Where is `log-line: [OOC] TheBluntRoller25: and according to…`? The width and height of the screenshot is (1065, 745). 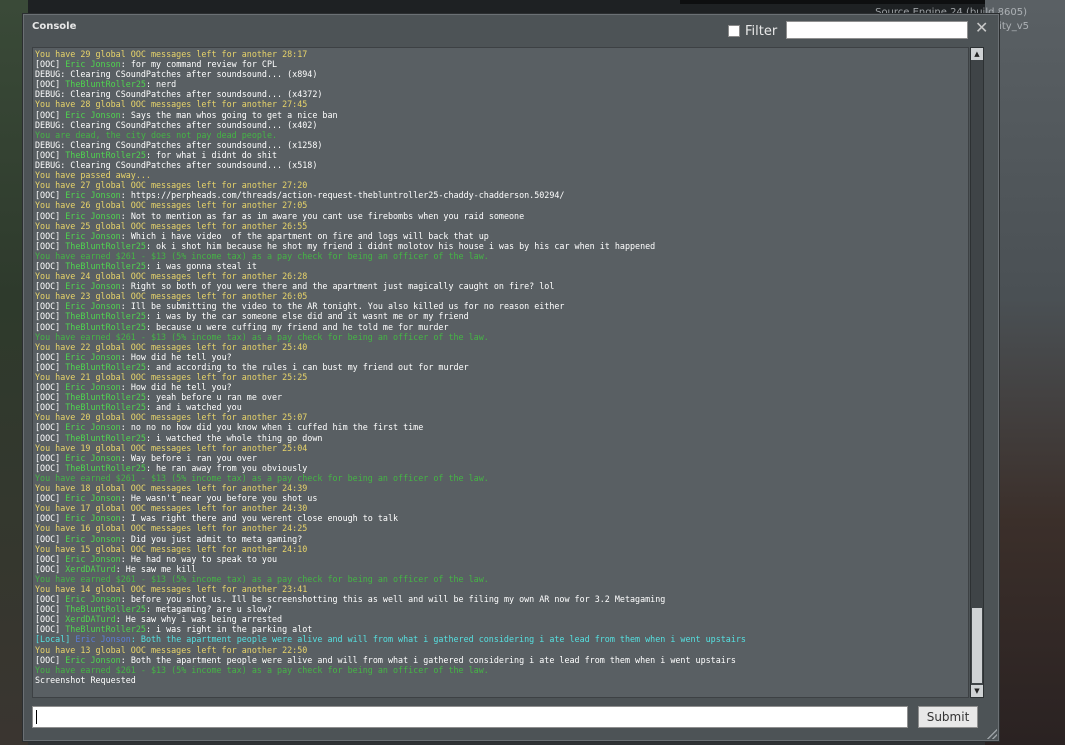 log-line: [OOC] TheBluntRoller25: and according to… is located at coordinates (501, 367).